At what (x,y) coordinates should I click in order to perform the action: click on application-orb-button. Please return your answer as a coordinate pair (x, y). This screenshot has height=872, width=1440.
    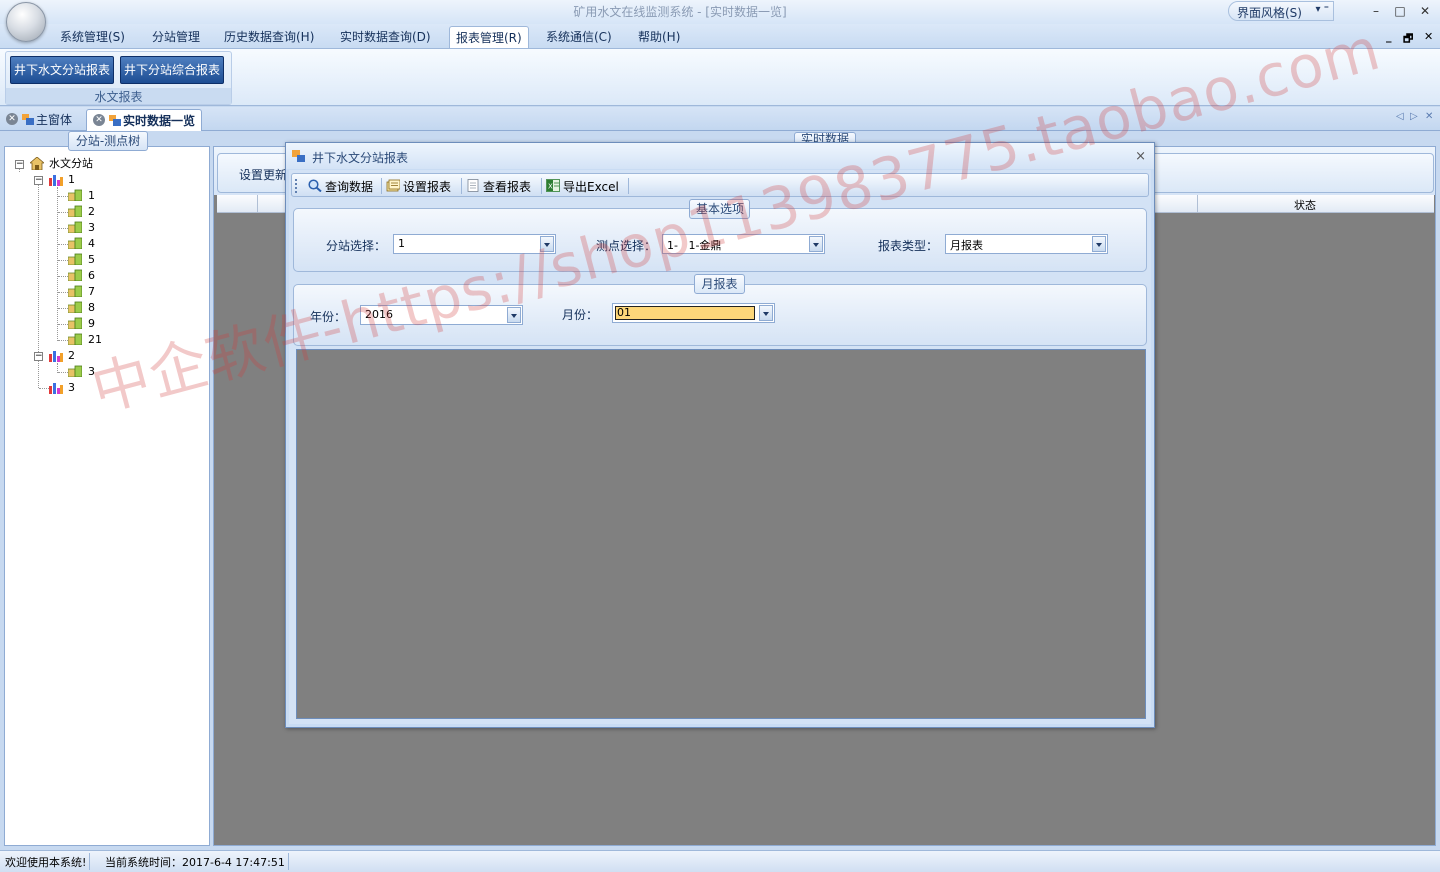
    Looking at the image, I should click on (26, 22).